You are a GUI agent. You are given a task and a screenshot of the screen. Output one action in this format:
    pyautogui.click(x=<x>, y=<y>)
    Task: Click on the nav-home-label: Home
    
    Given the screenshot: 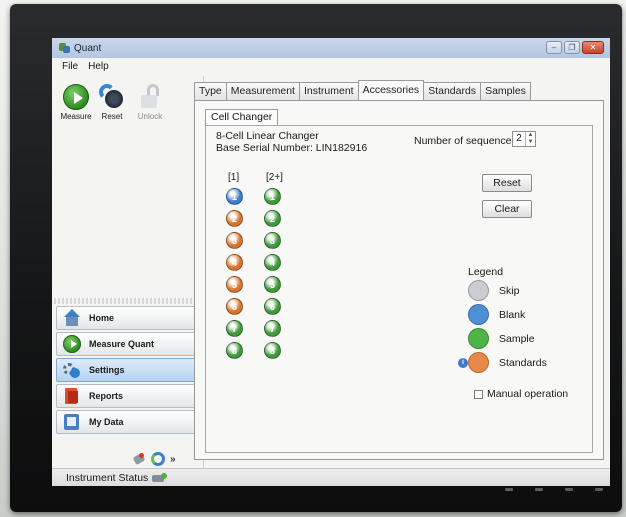 What is the action you would take?
    pyautogui.click(x=102, y=318)
    